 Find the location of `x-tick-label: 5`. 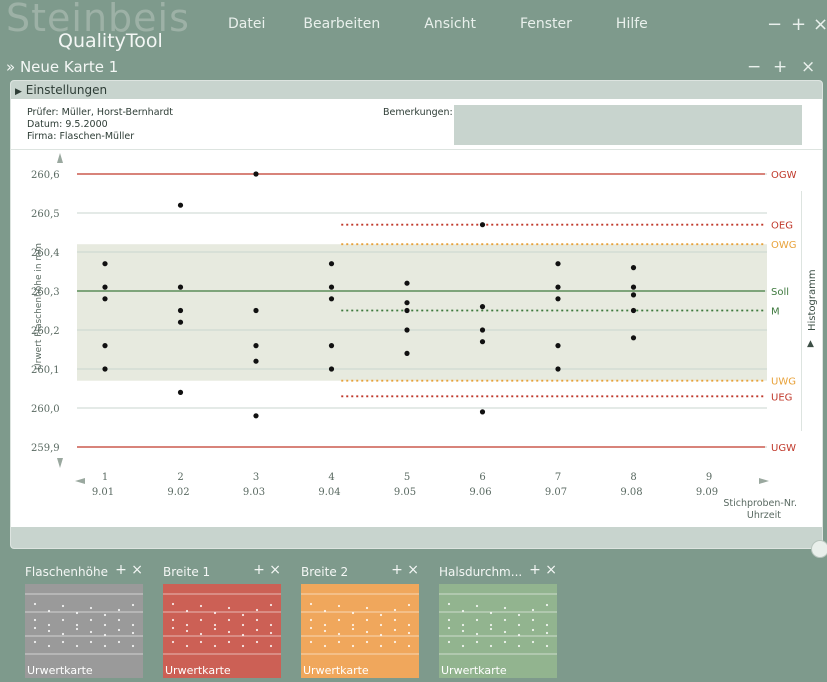

x-tick-label: 5 is located at coordinates (407, 477).